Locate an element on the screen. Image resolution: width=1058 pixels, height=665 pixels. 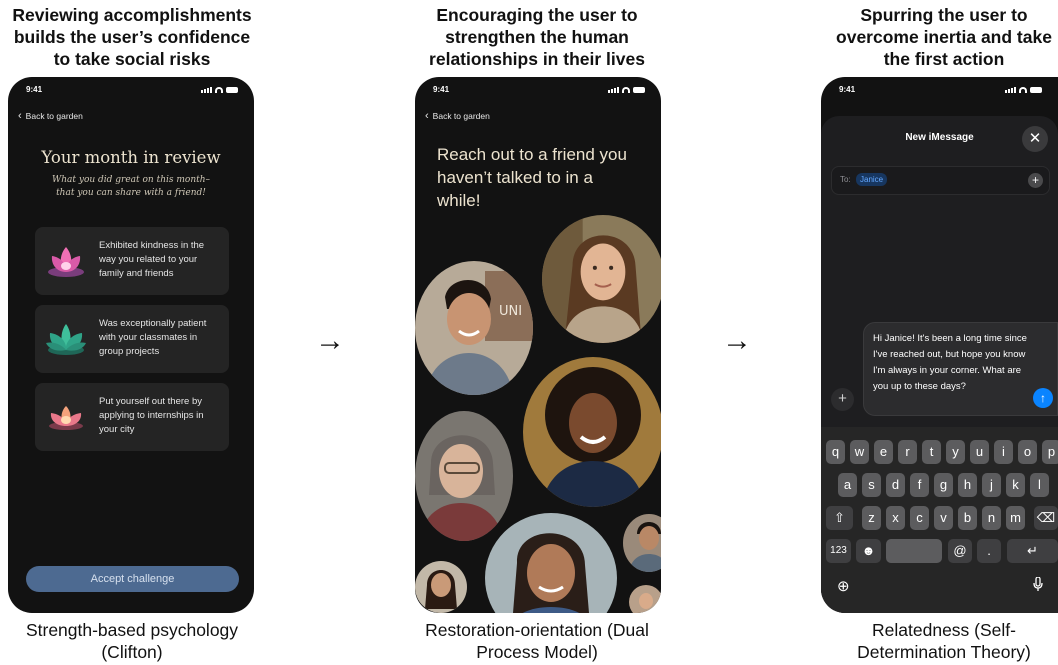
key-i: i is located at coordinates (1003, 452).